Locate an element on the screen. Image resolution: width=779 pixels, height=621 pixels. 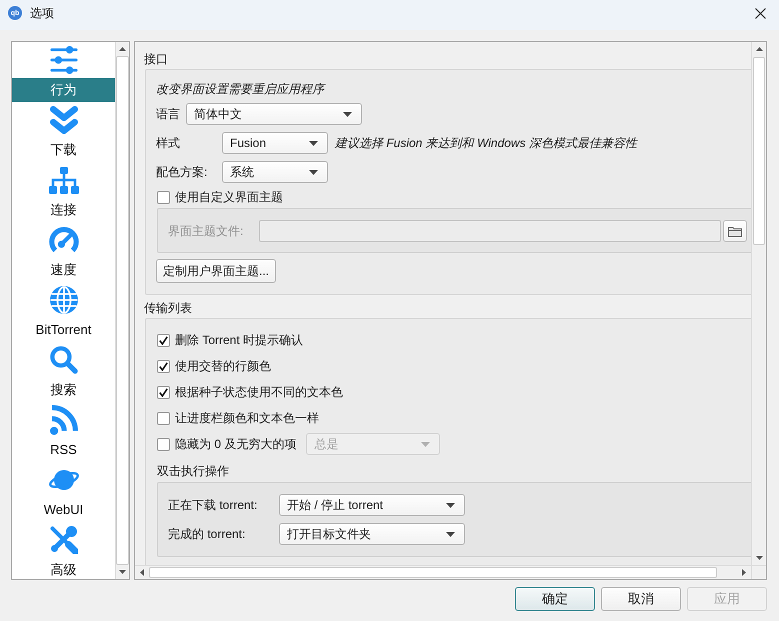
search-icon is located at coordinates (64, 360).